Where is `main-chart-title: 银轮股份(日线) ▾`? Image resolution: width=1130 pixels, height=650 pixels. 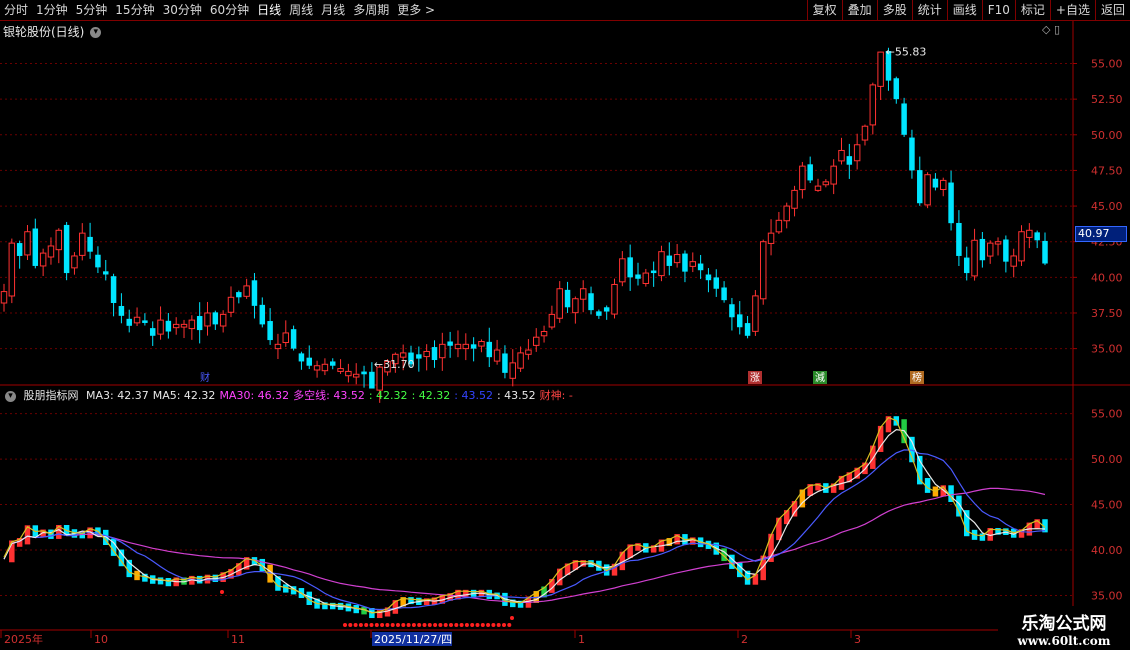 main-chart-title: 银轮股份(日线) ▾ is located at coordinates (52, 31).